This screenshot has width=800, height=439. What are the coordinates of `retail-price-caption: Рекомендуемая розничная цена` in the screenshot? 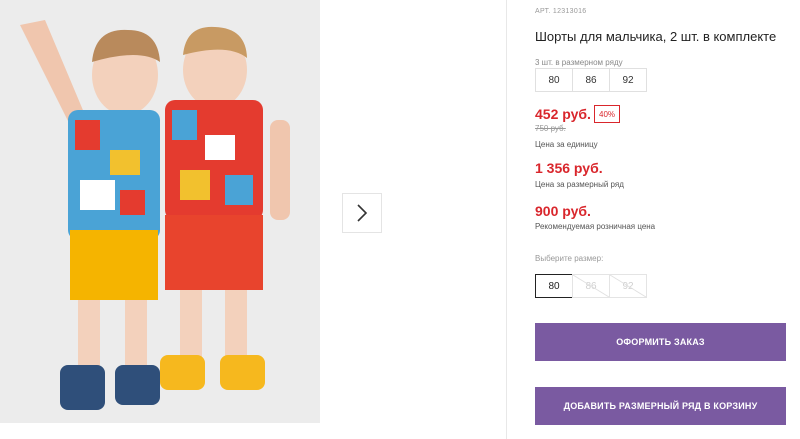 It's located at (595, 226).